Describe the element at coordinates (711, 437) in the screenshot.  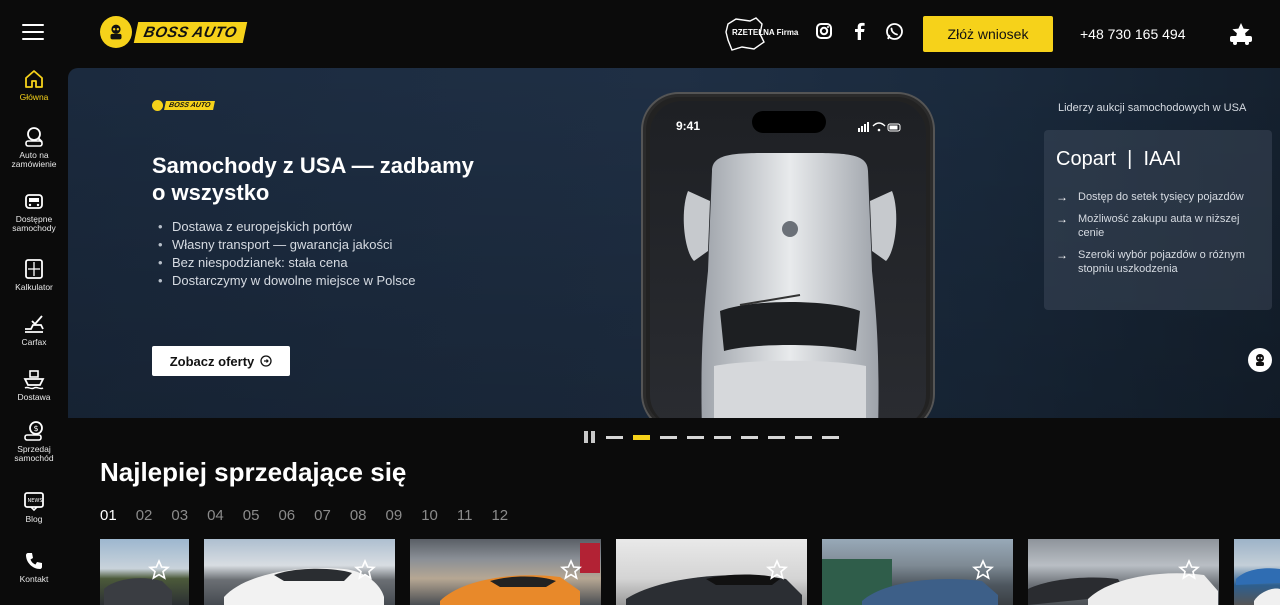
I see `slider-pagination` at that location.